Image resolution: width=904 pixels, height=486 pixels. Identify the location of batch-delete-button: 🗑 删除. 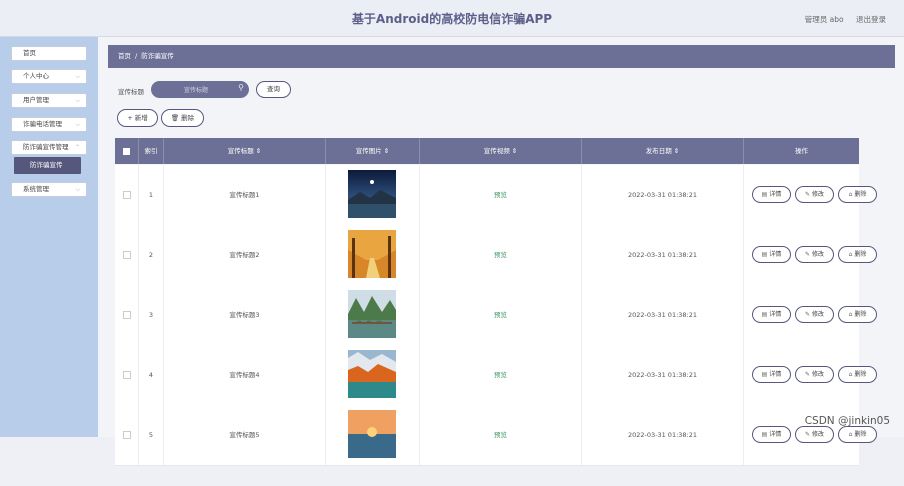
(182, 118).